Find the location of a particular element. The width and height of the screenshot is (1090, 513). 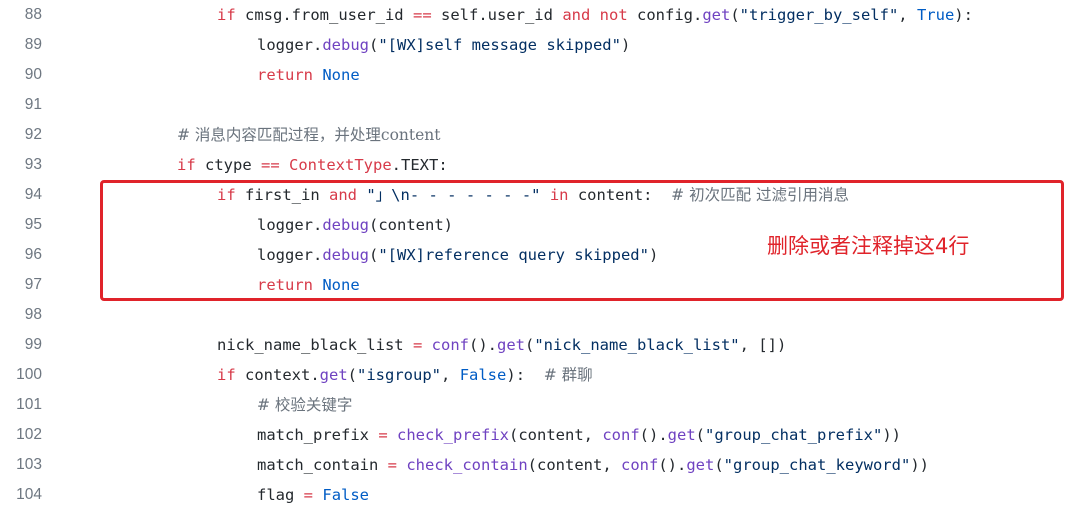

line-number: 101 is located at coordinates (29, 404).